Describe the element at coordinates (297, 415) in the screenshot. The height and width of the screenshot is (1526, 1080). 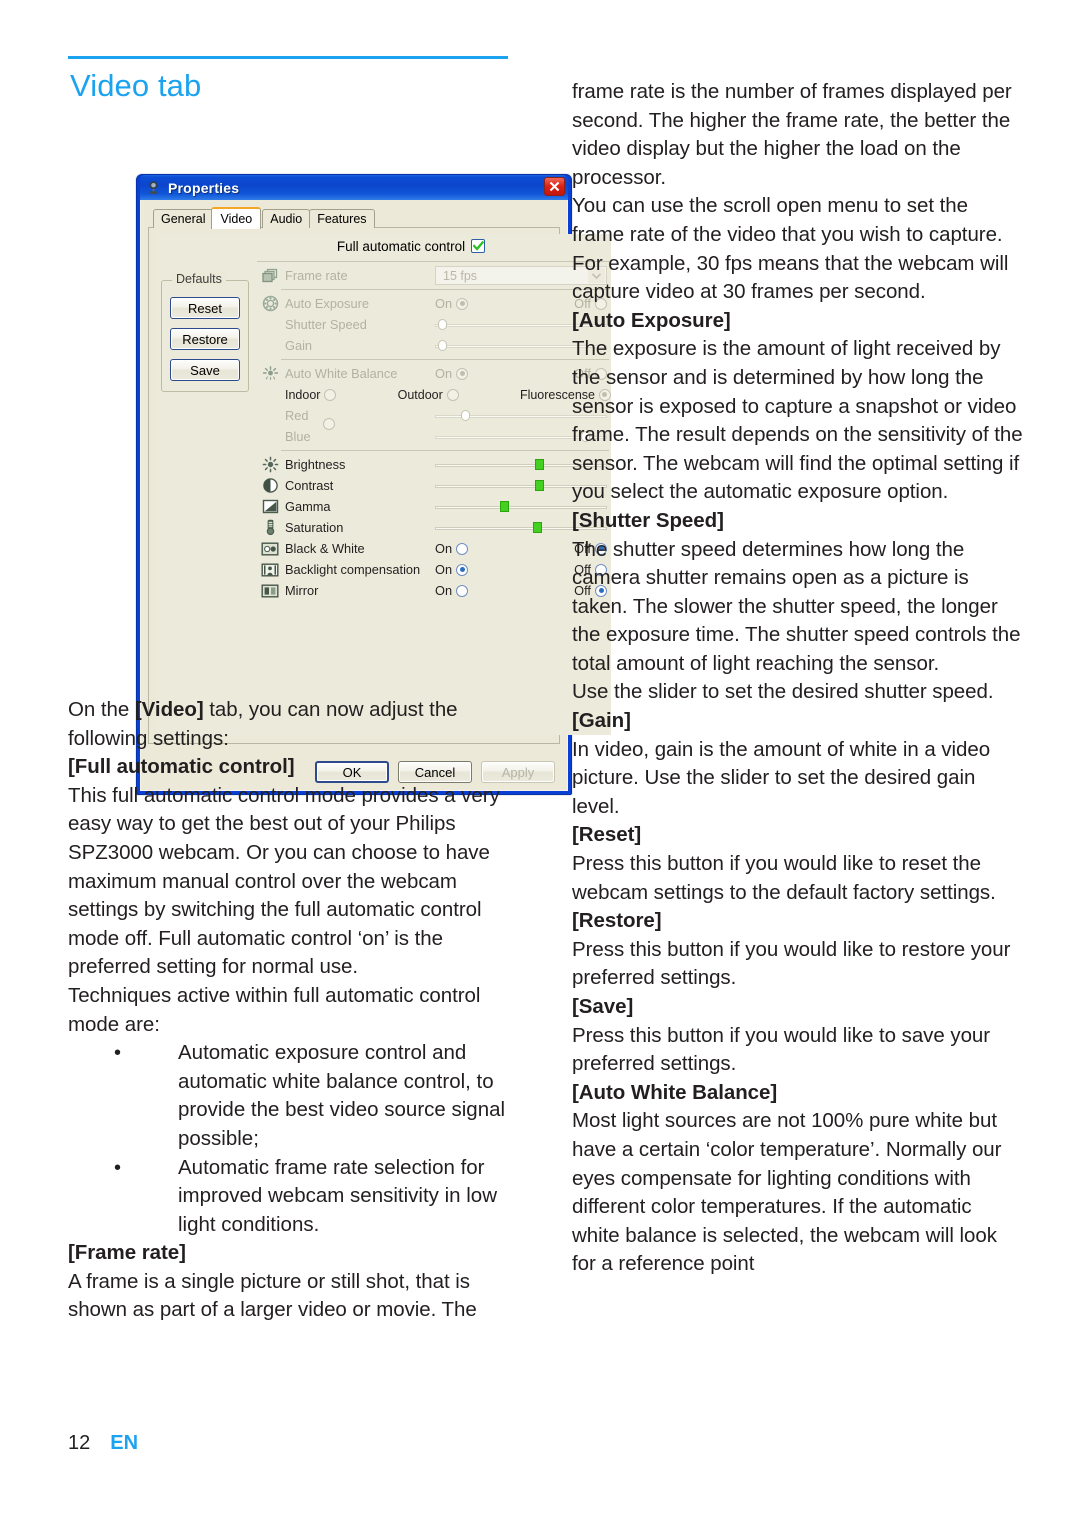
I see `red-label: Red` at that location.